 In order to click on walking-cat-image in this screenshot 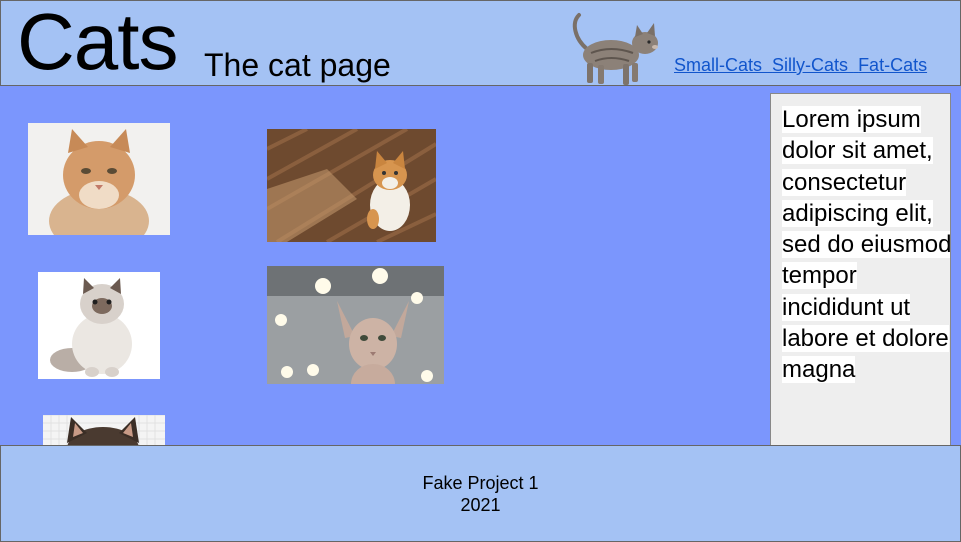, I will do `click(615, 49)`.